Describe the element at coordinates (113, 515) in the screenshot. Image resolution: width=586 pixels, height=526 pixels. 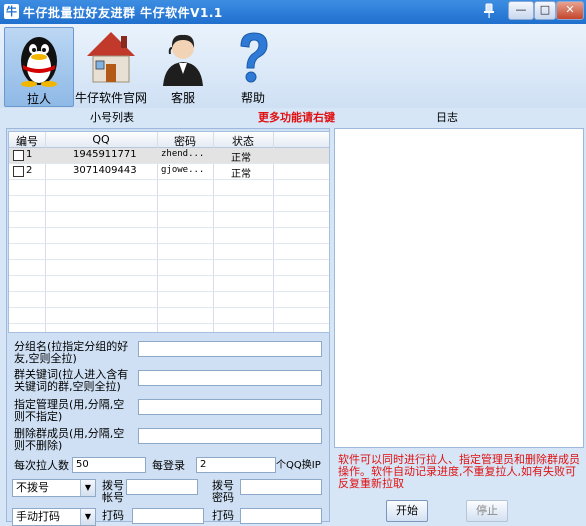
I see `captcha-label-1: 打码` at that location.